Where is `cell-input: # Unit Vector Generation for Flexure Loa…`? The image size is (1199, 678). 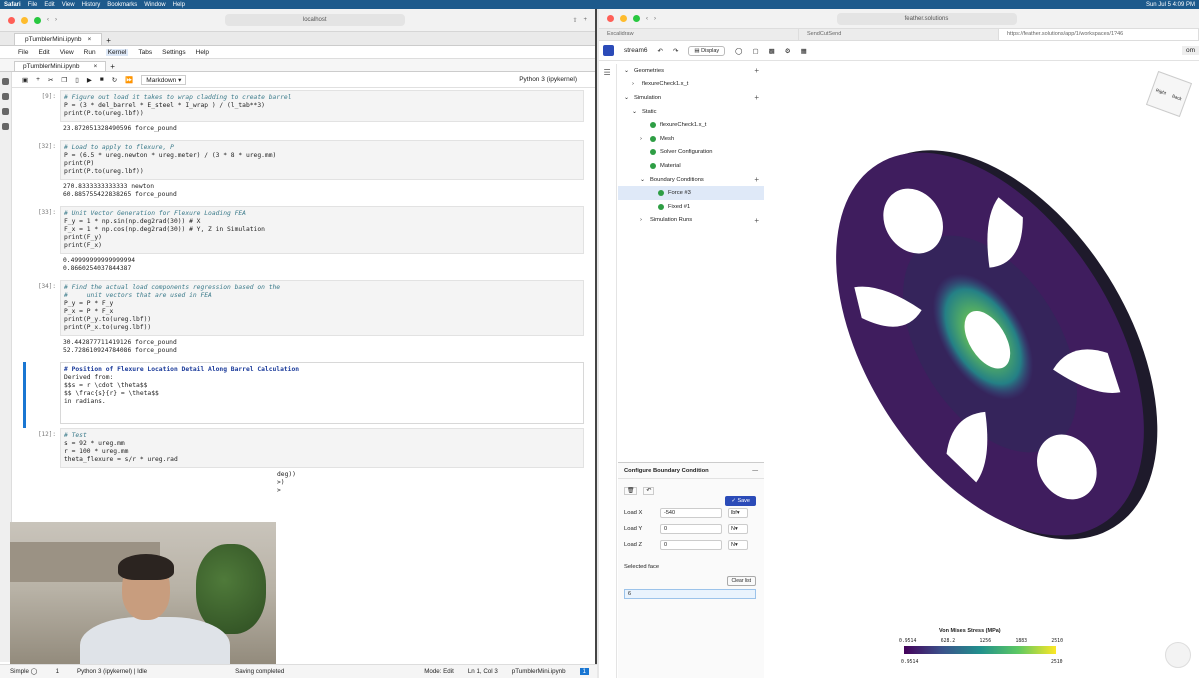
cell-input: # Unit Vector Generation for Flexure Loa… is located at coordinates (322, 230).